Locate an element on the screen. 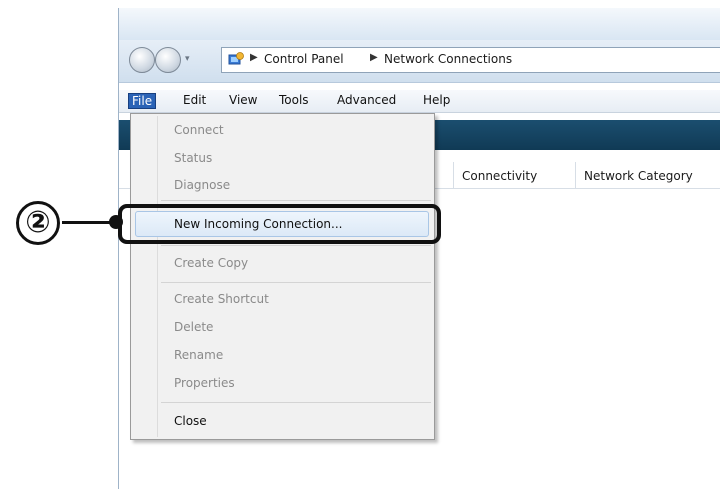  menu-item-status: Status is located at coordinates (193, 158).